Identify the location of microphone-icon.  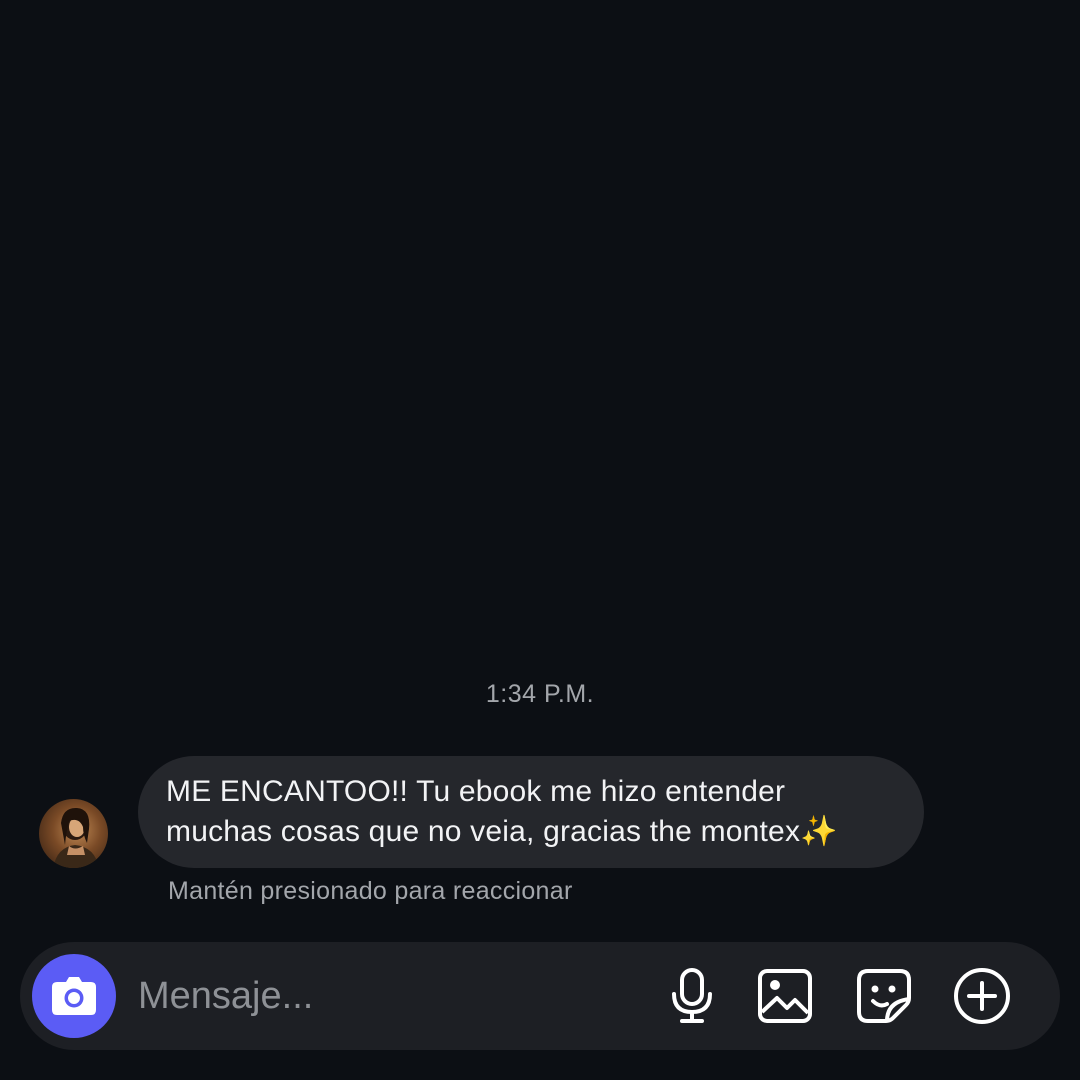
(692, 995).